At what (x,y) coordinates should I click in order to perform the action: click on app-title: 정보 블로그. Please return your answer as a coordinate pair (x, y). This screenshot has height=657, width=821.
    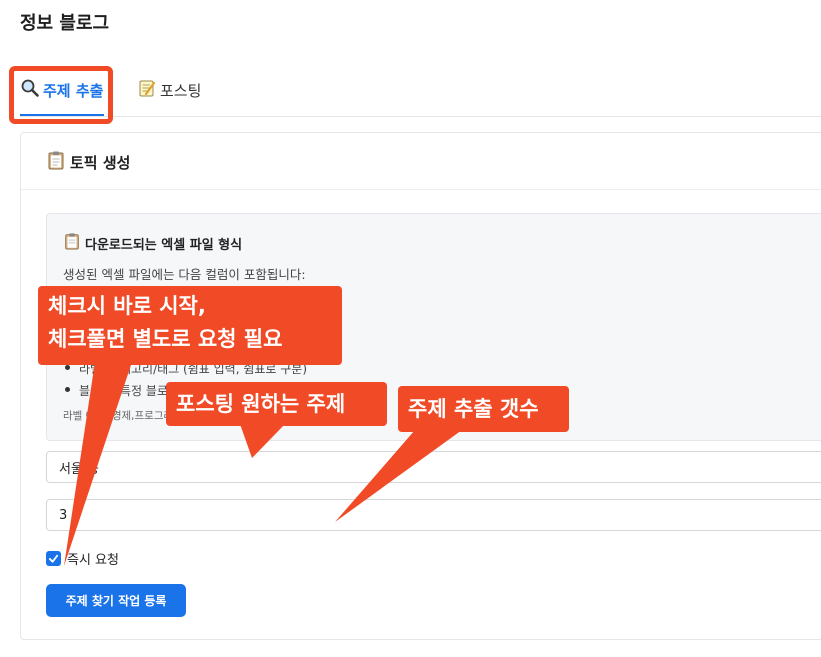
    Looking at the image, I should click on (65, 23).